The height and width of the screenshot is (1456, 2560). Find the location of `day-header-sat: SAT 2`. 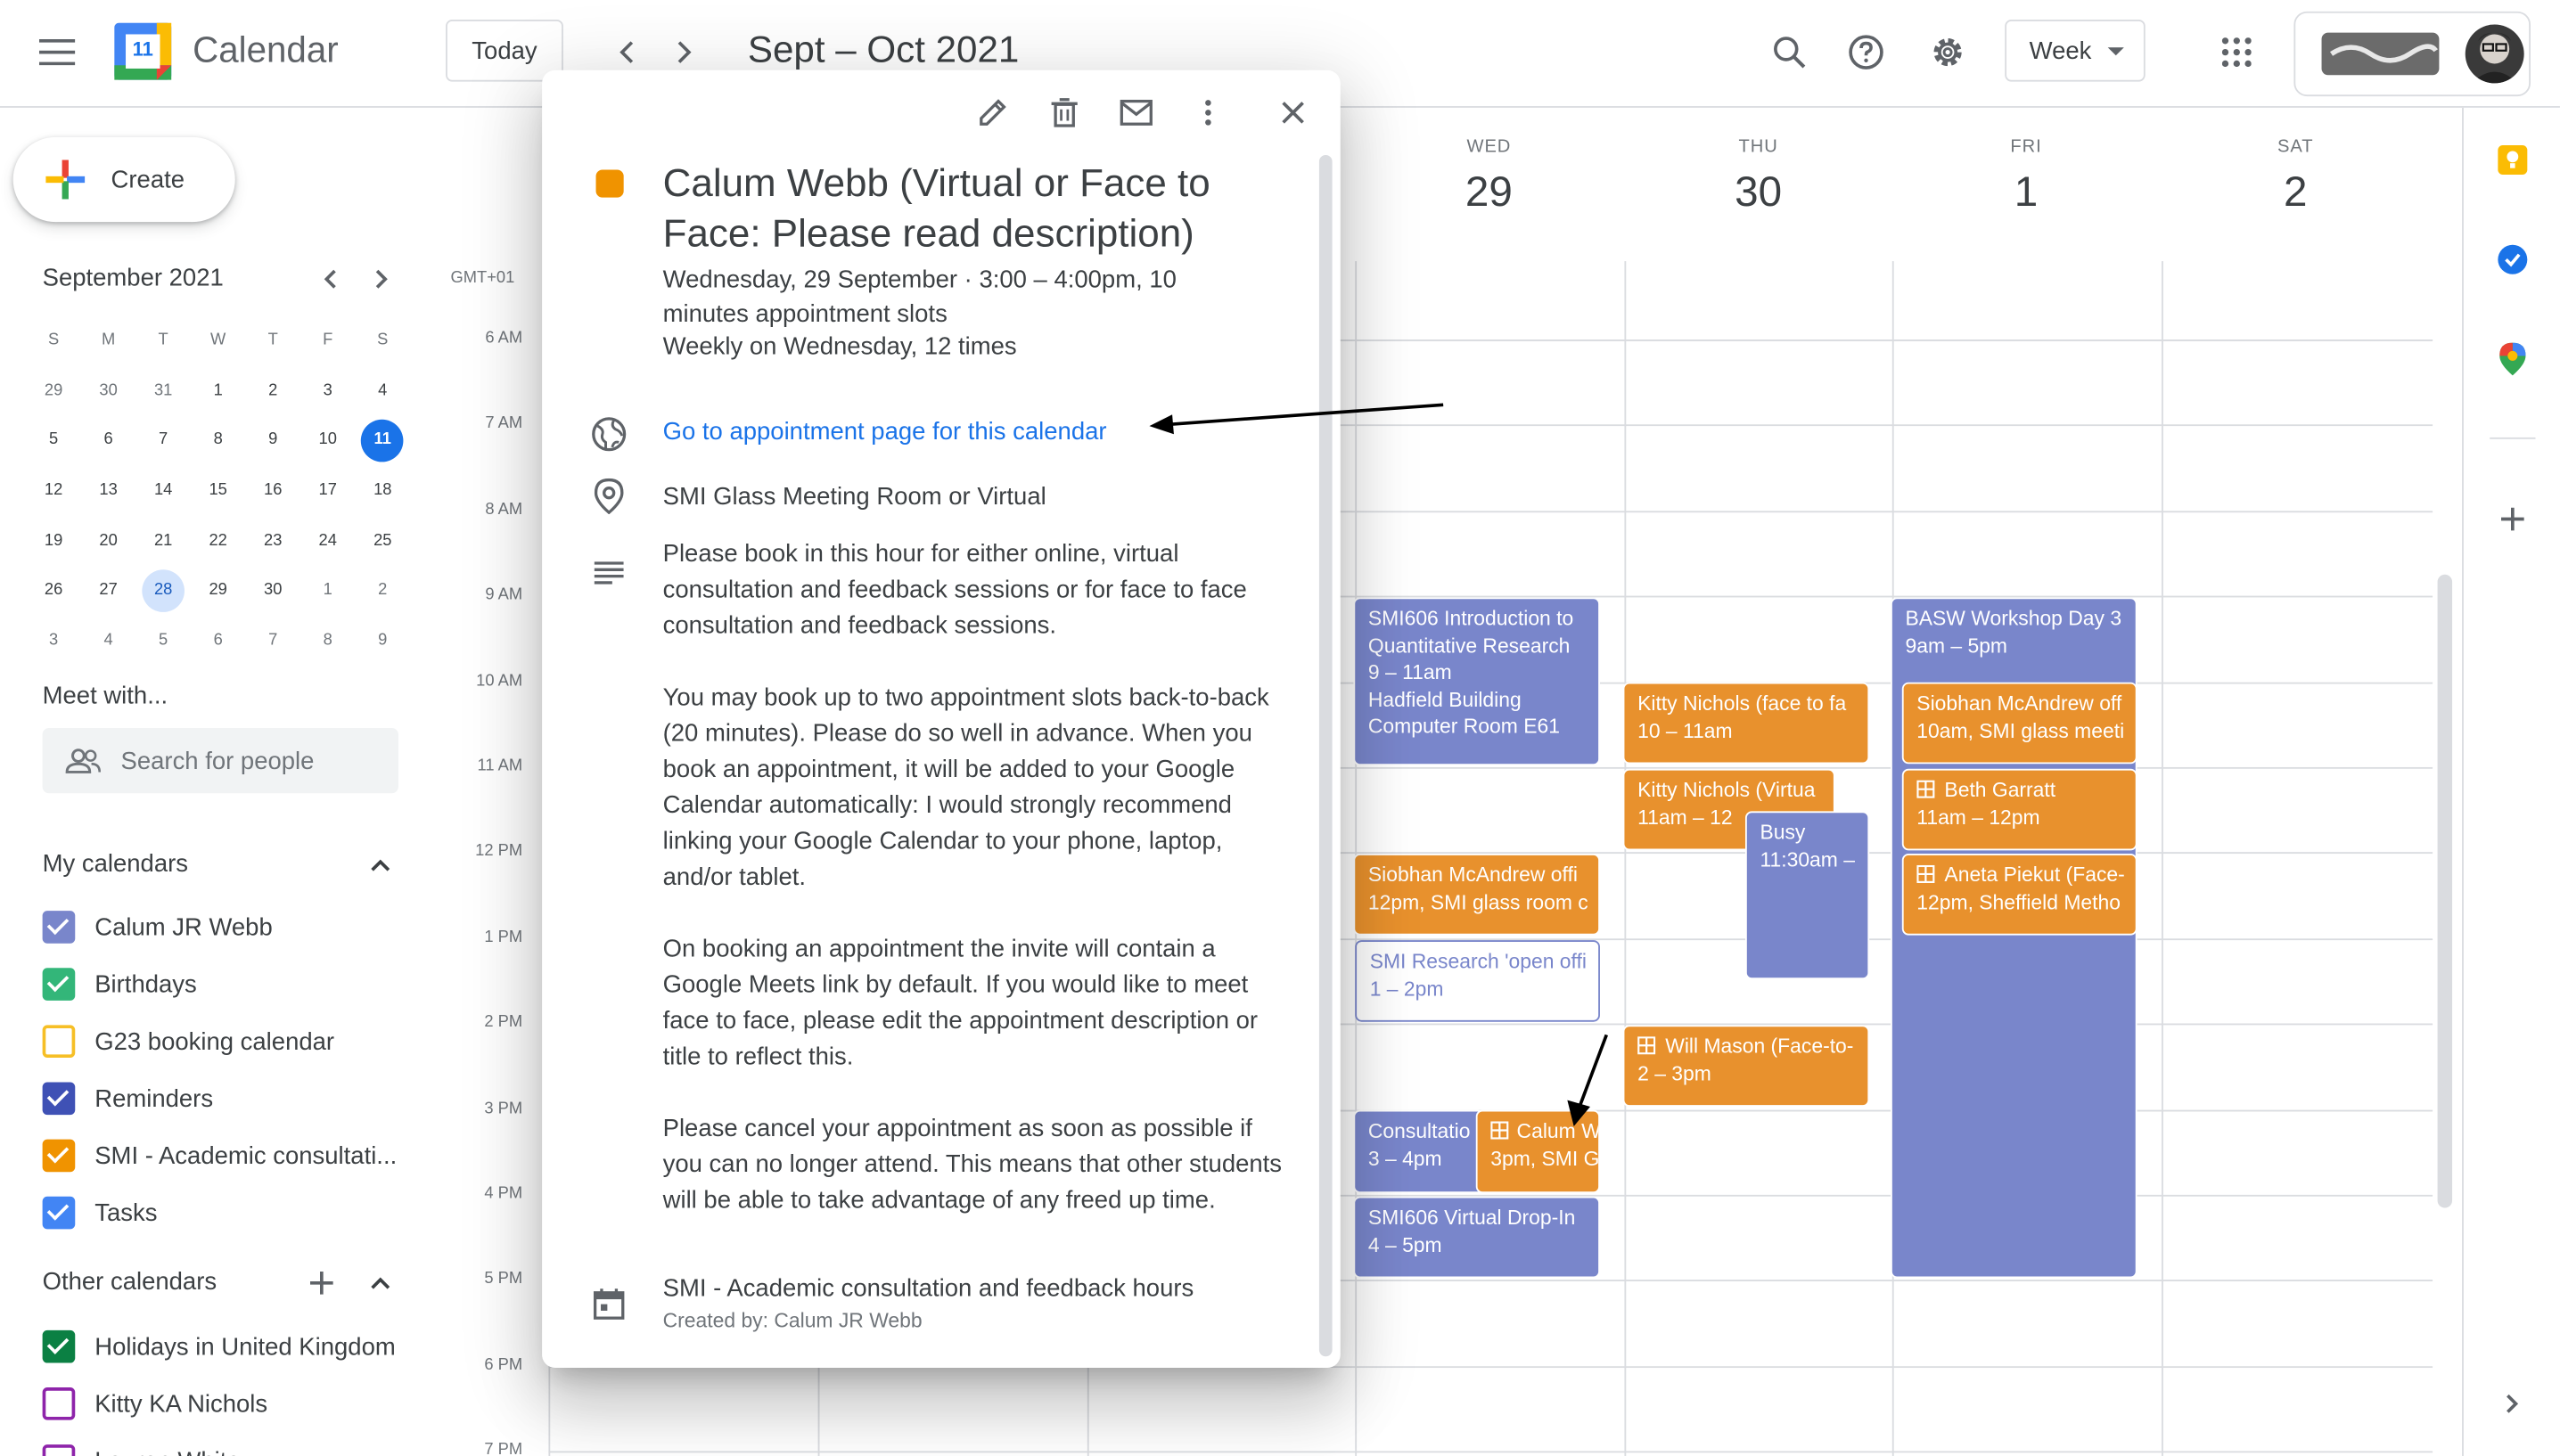

day-header-sat: SAT 2 is located at coordinates (2295, 177).